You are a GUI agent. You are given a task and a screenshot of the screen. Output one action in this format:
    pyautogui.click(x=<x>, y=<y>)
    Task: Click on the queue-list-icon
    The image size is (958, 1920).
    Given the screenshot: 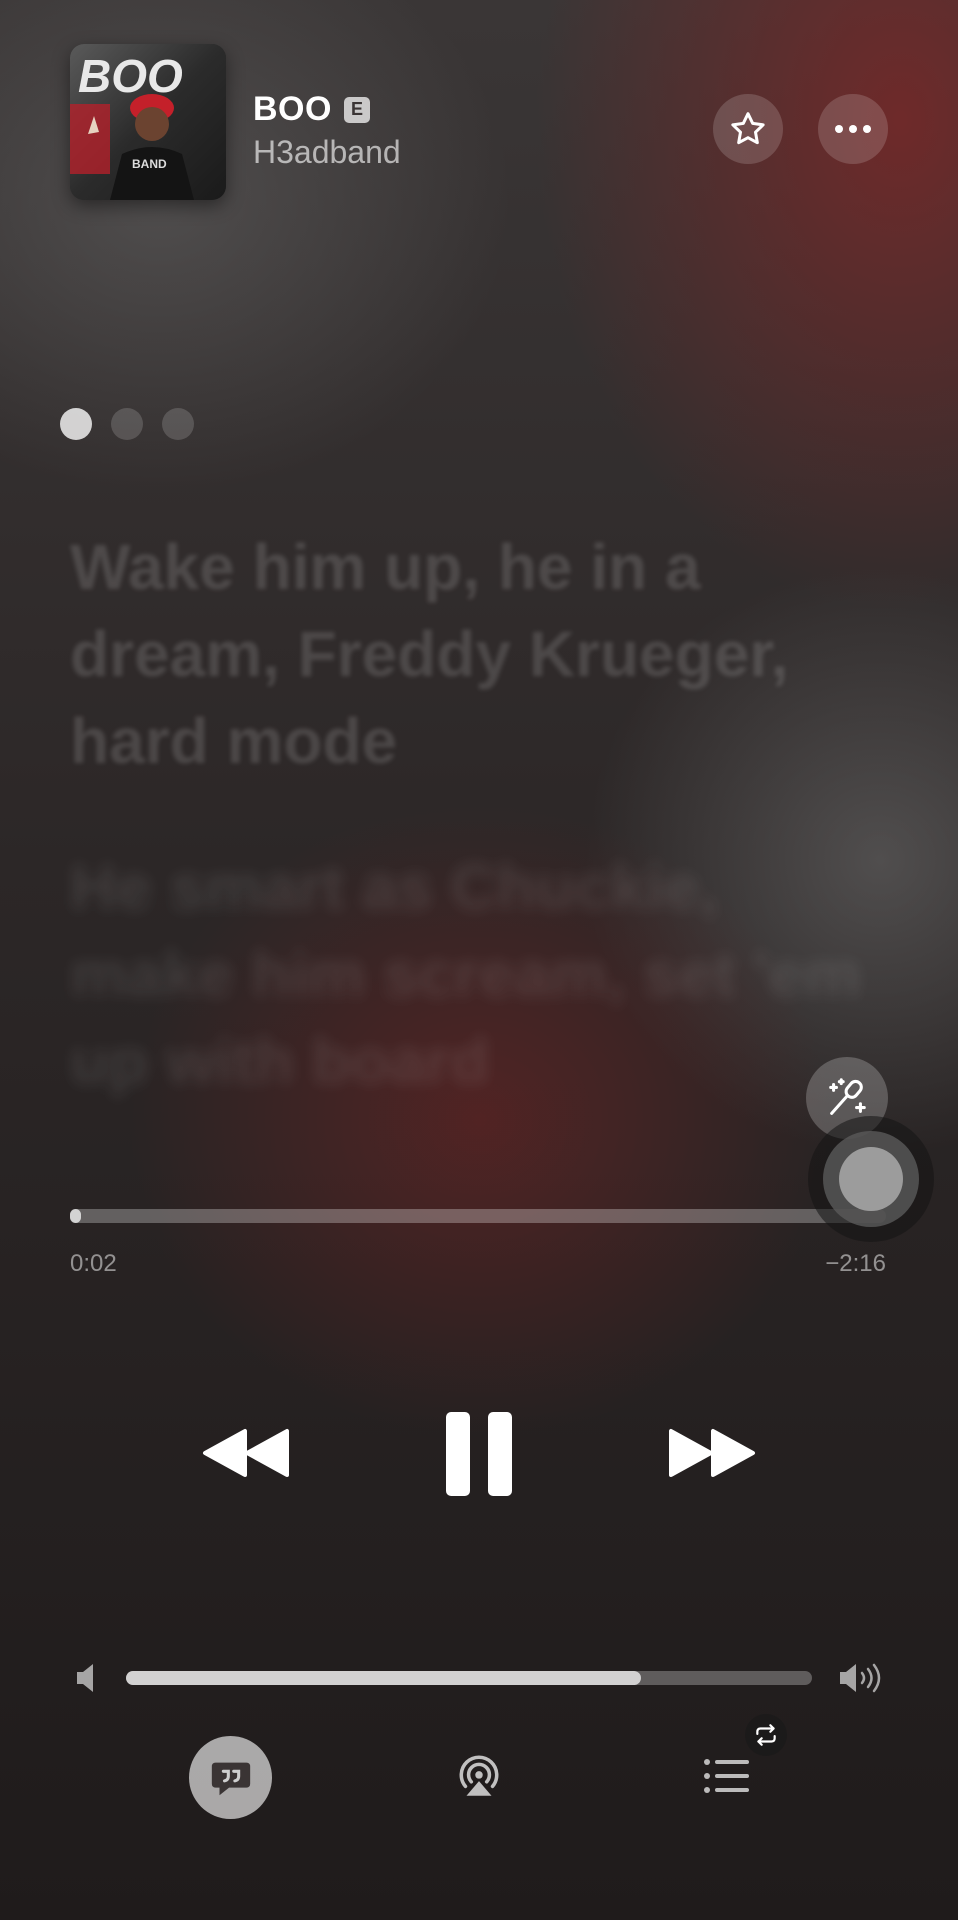 What is the action you would take?
    pyautogui.click(x=726, y=1776)
    